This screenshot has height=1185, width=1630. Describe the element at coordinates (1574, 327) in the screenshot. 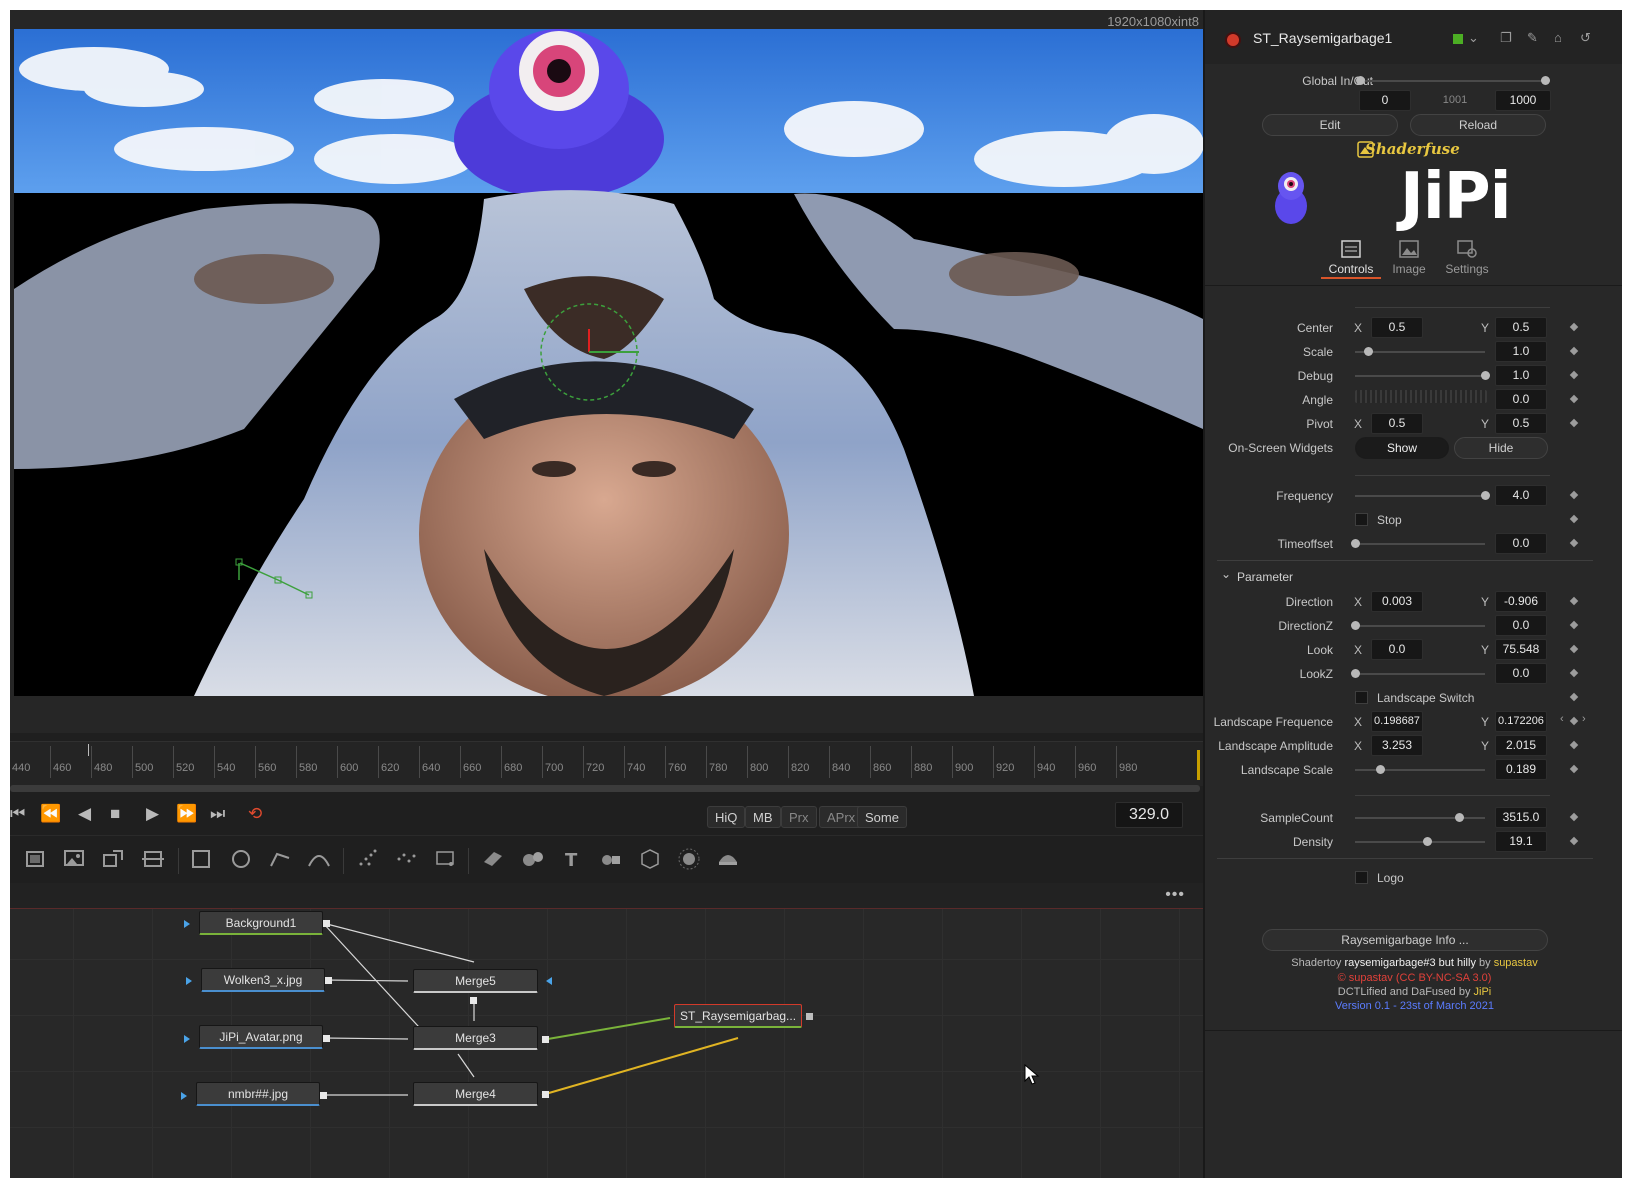

I see `center-keyframe-icon` at that location.